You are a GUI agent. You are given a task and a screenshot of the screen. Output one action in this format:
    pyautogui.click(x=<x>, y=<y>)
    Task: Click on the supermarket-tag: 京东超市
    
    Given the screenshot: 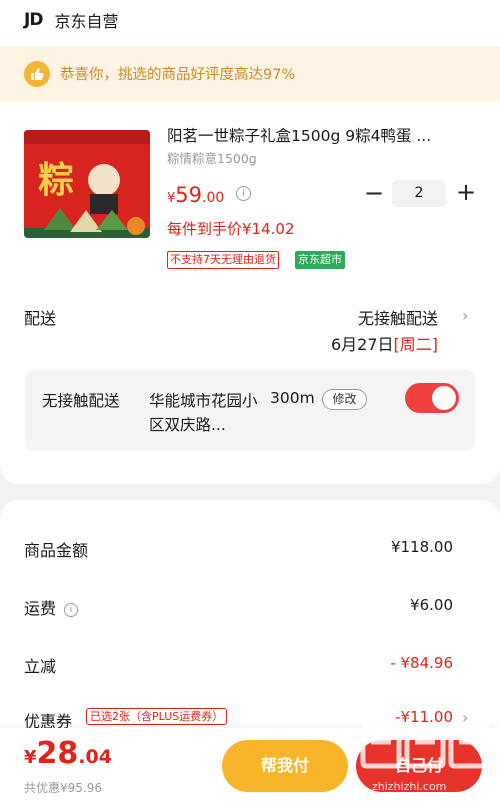 What is the action you would take?
    pyautogui.click(x=320, y=260)
    